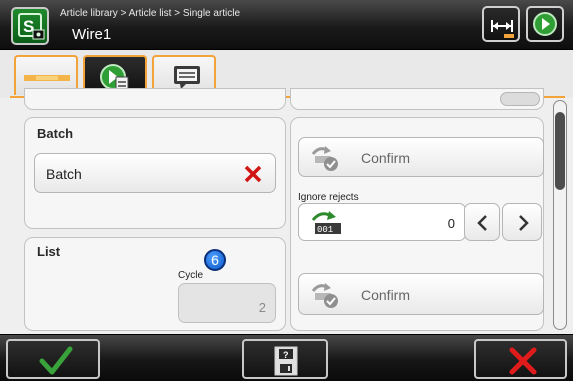 The width and height of the screenshot is (573, 381). Describe the element at coordinates (227, 303) in the screenshot. I see `cycle-field: 2` at that location.